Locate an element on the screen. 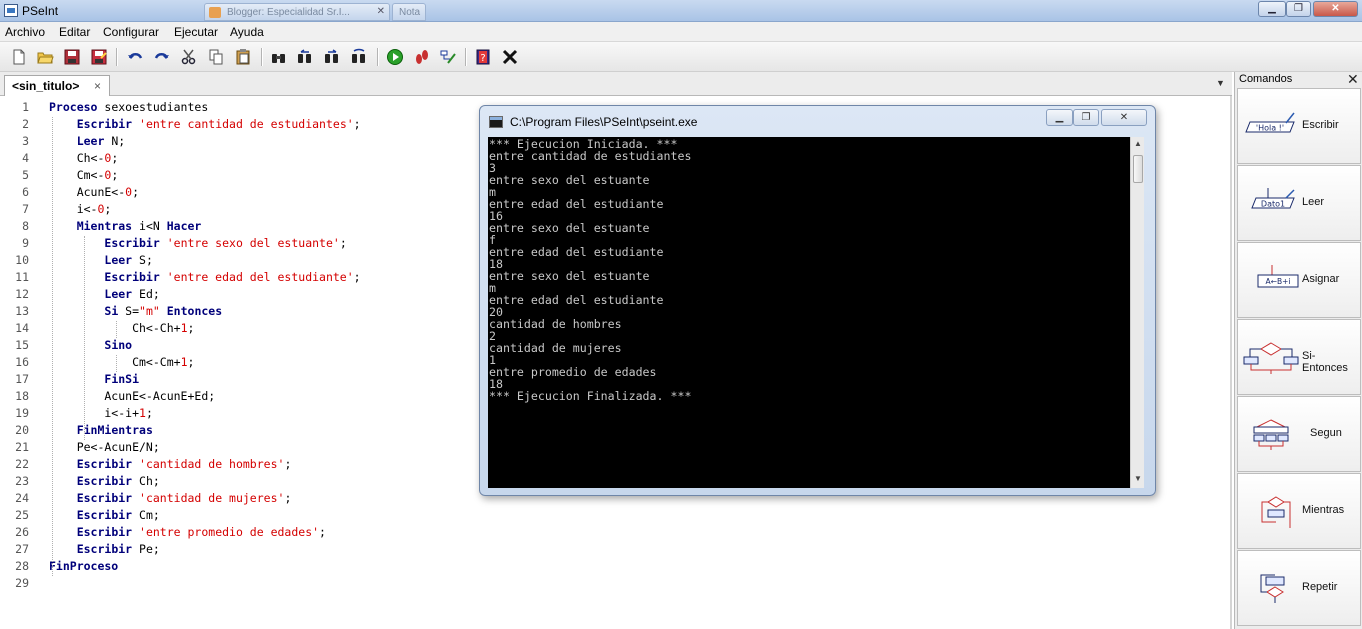 The width and height of the screenshot is (1362, 629). paste-button is located at coordinates (243, 57).